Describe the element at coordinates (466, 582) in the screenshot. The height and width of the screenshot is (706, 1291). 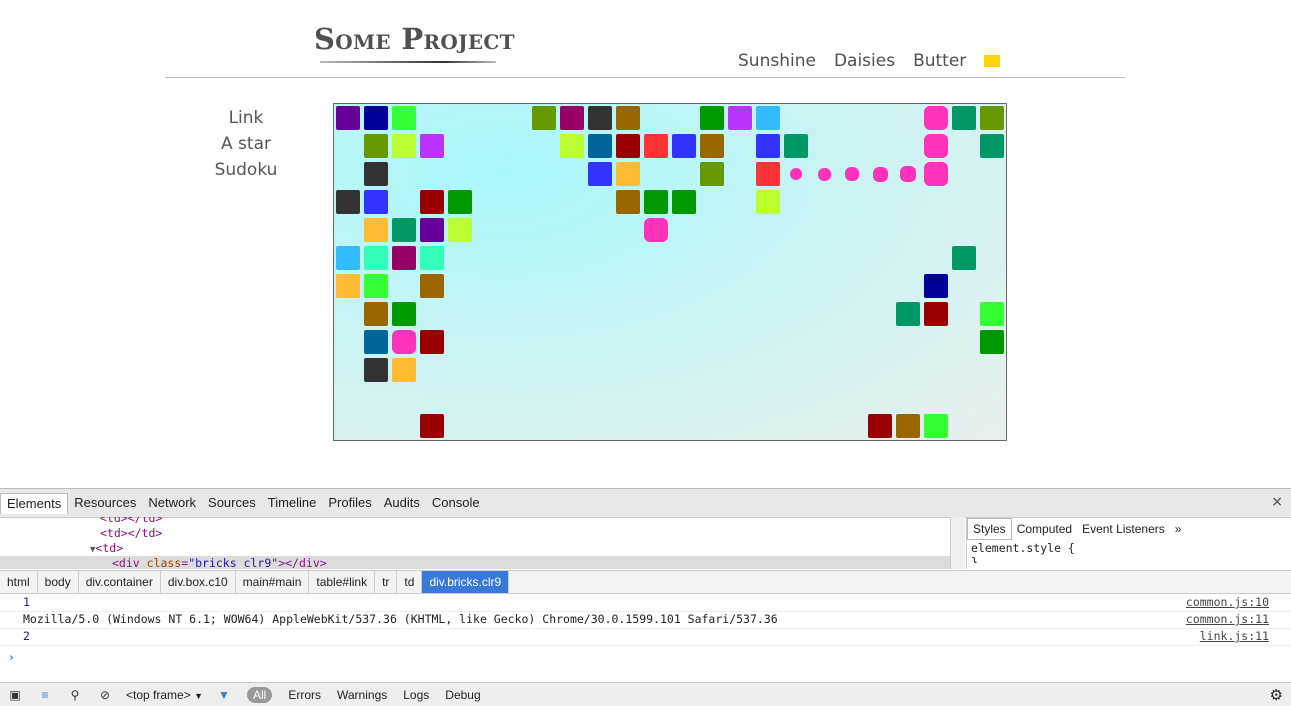
I see `breadcrumb-item: div.bricks.clr9` at that location.